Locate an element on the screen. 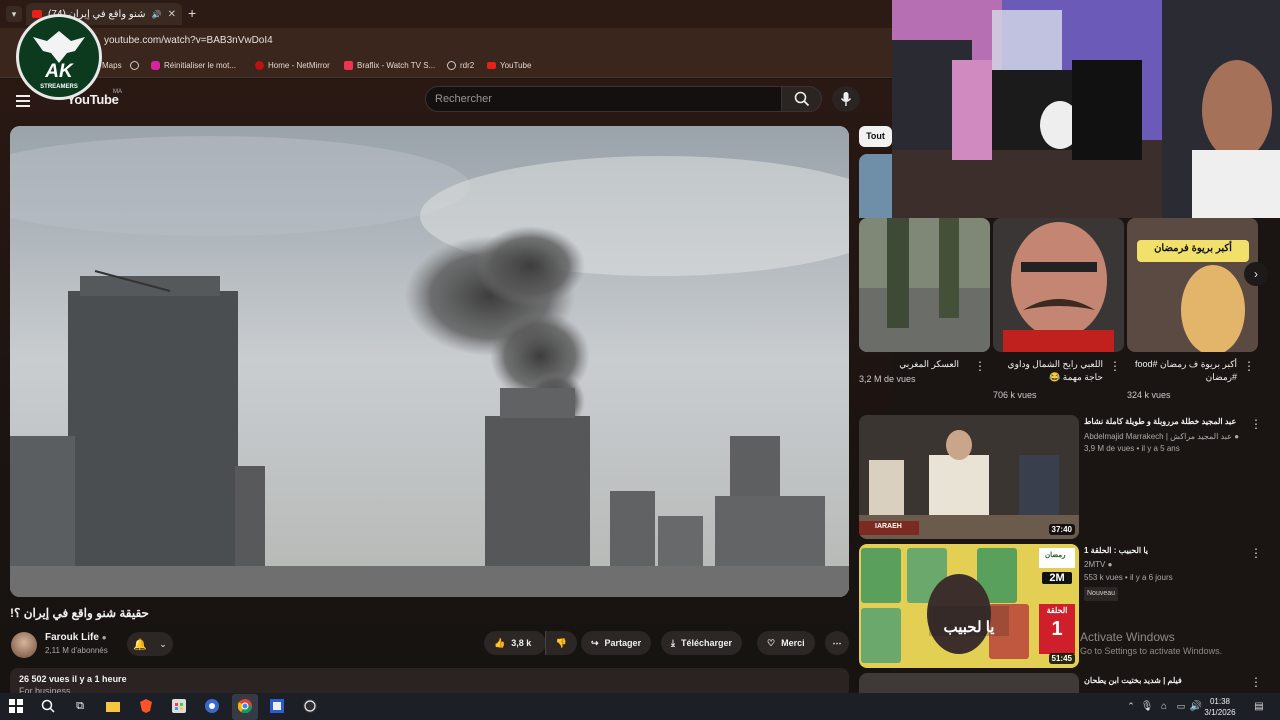 This screenshot has width=1280, height=720. bookmark-globe is located at coordinates (134, 65).